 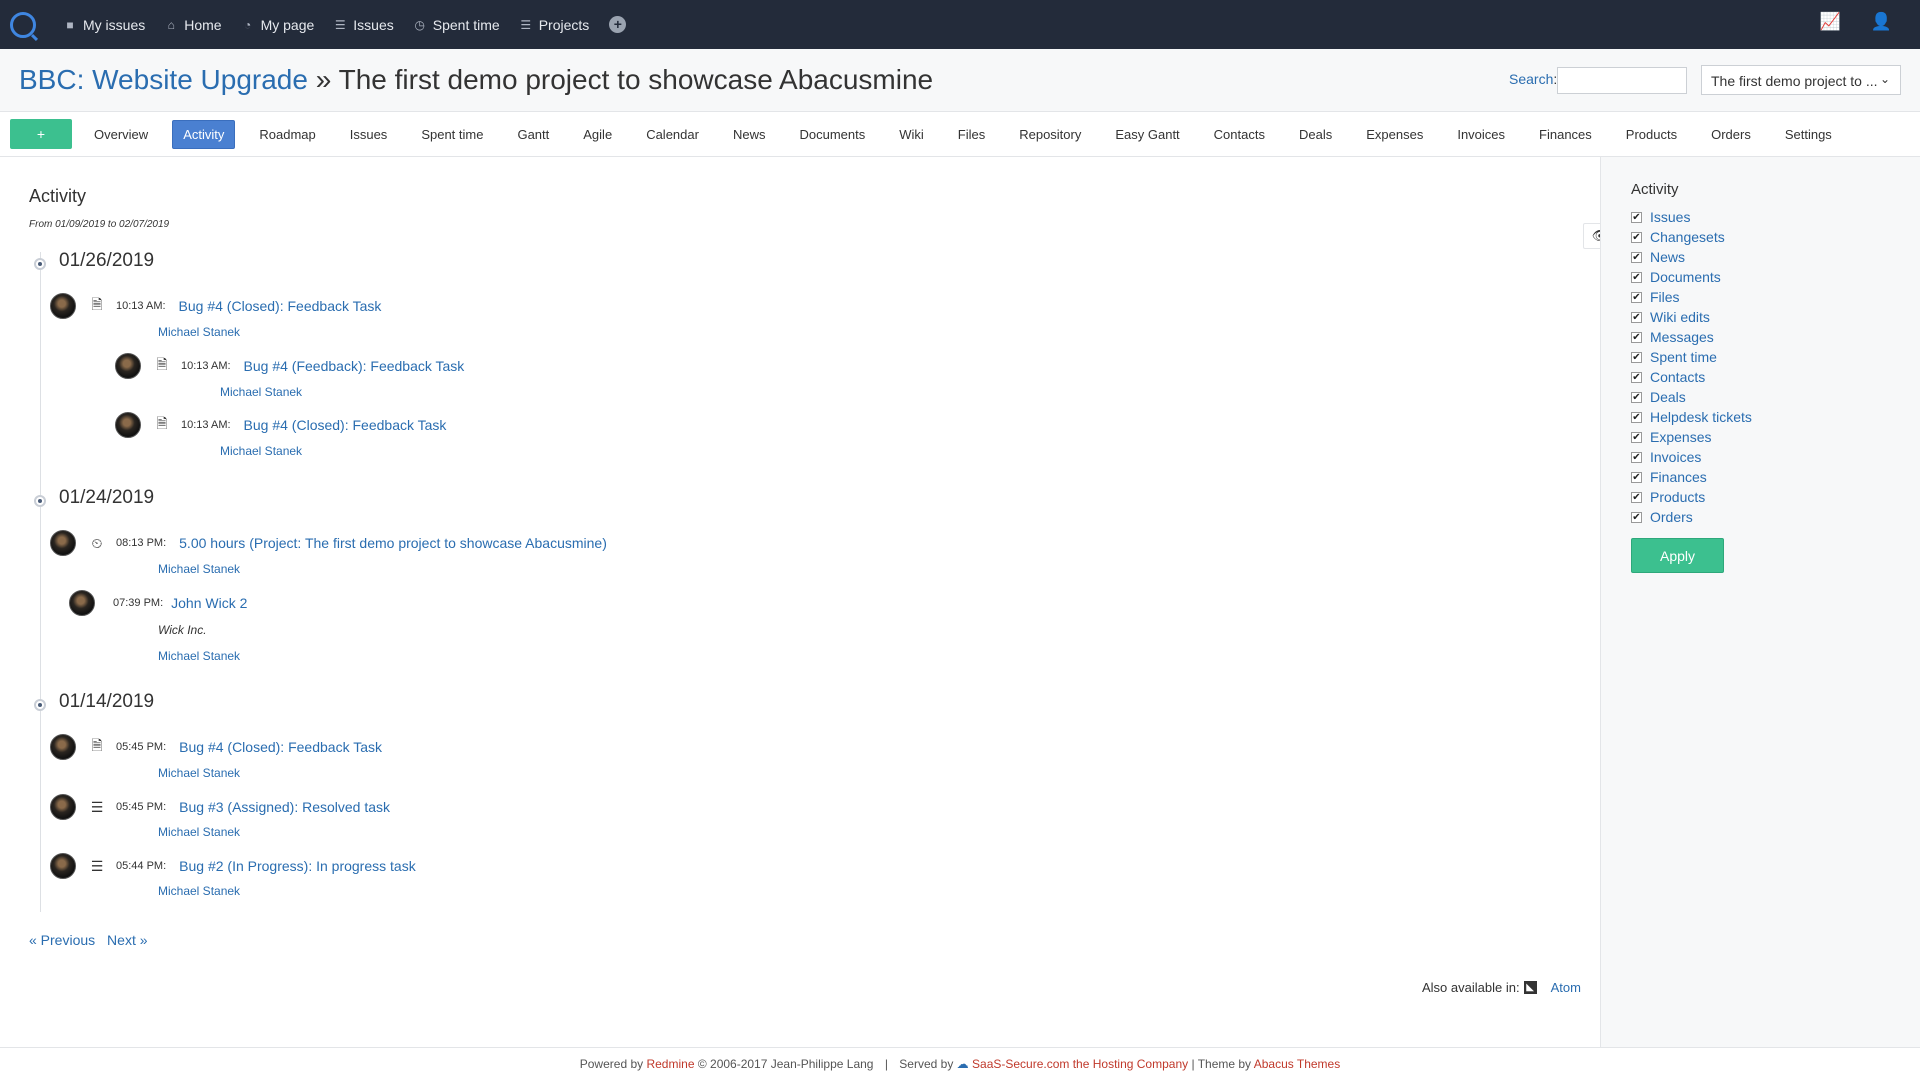 I want to click on filter-invoices: ✔ Invoices, so click(x=1691, y=457).